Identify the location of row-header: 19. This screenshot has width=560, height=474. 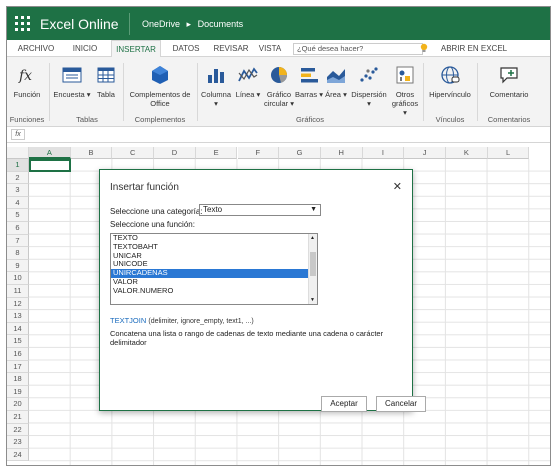
(18, 392).